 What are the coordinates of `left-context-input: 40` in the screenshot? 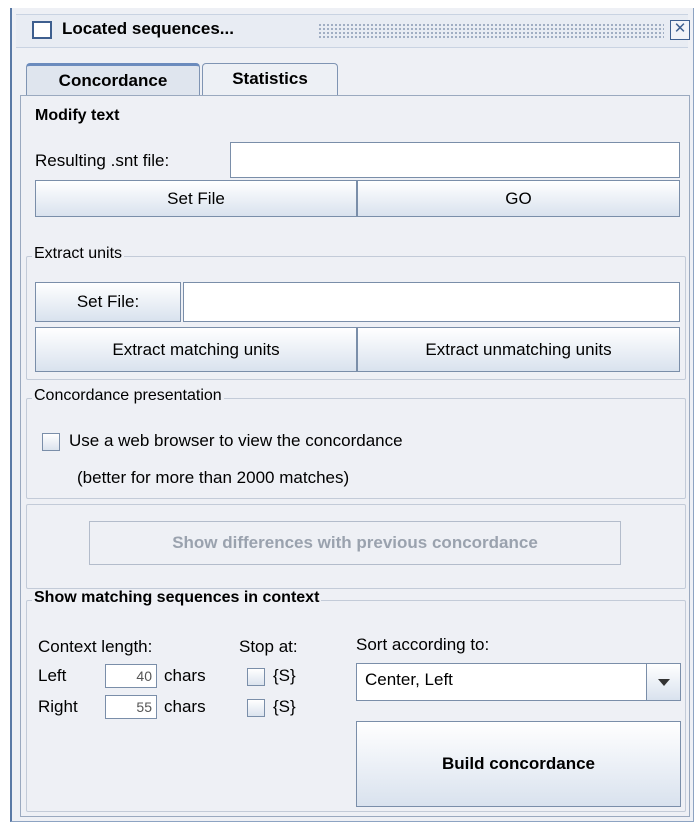 It's located at (131, 676).